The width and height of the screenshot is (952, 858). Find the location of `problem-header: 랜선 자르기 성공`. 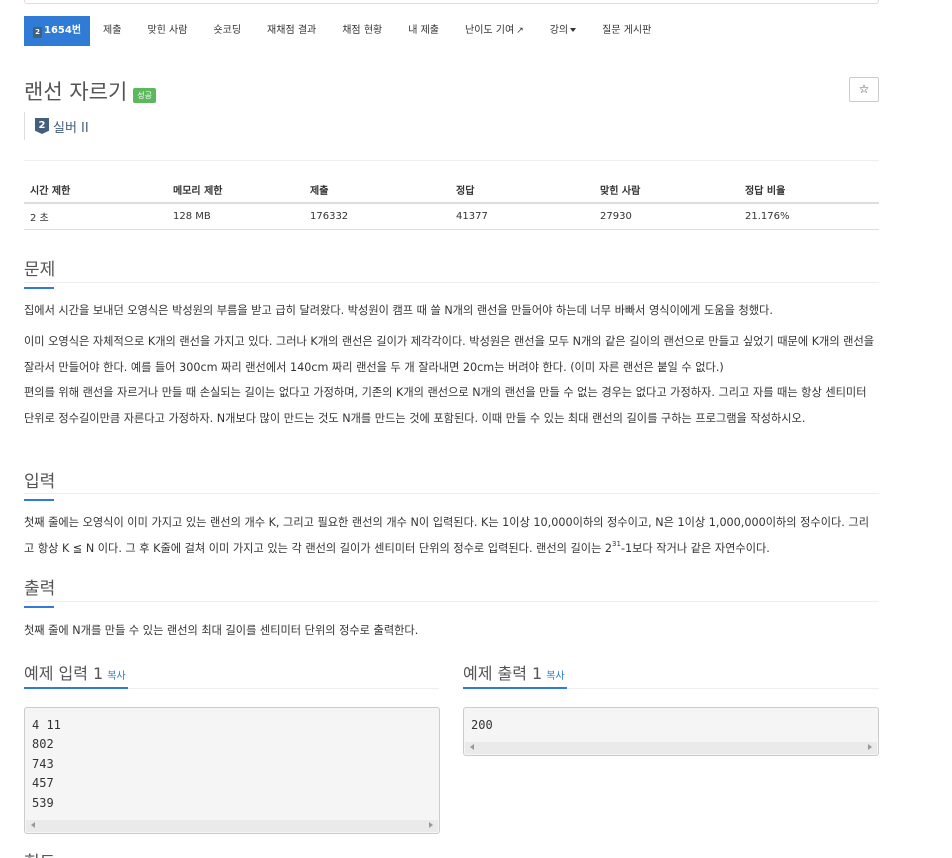

problem-header: 랜선 자르기 성공 is located at coordinates (90, 91).